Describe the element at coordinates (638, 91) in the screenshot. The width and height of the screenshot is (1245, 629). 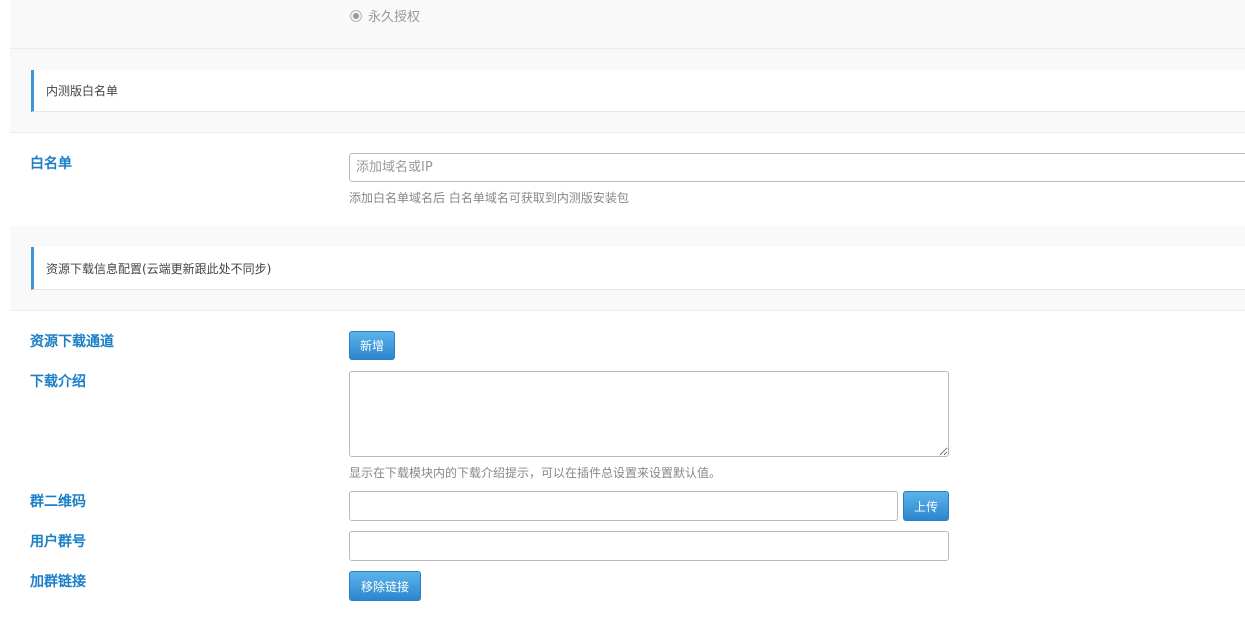
I see `whitelist-section-title: 内测版白名单` at that location.